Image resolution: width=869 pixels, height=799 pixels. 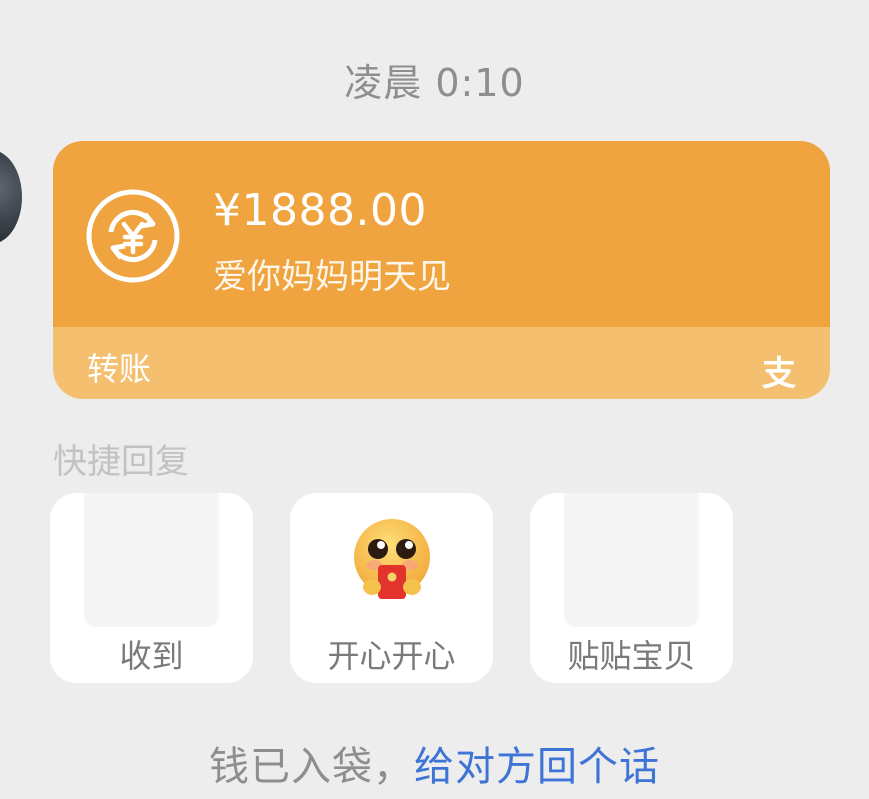 What do you see at coordinates (311, 767) in the screenshot?
I see `money-received-text: 钱已入袋，` at bounding box center [311, 767].